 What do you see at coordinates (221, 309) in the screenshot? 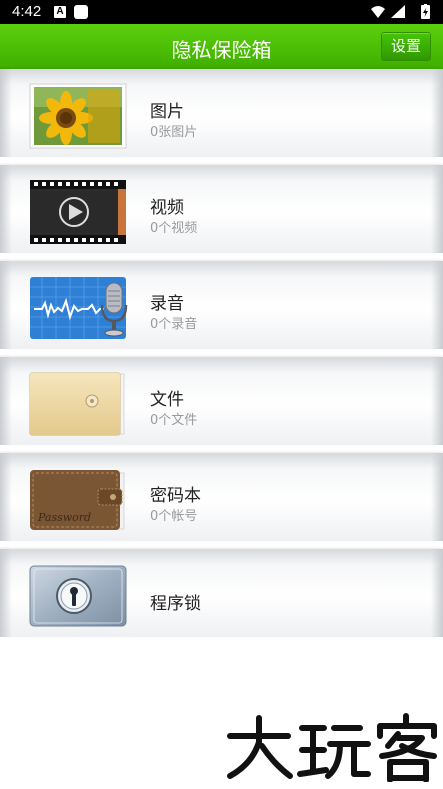
I see `vault-item-recordings: 录音 0个录音` at bounding box center [221, 309].